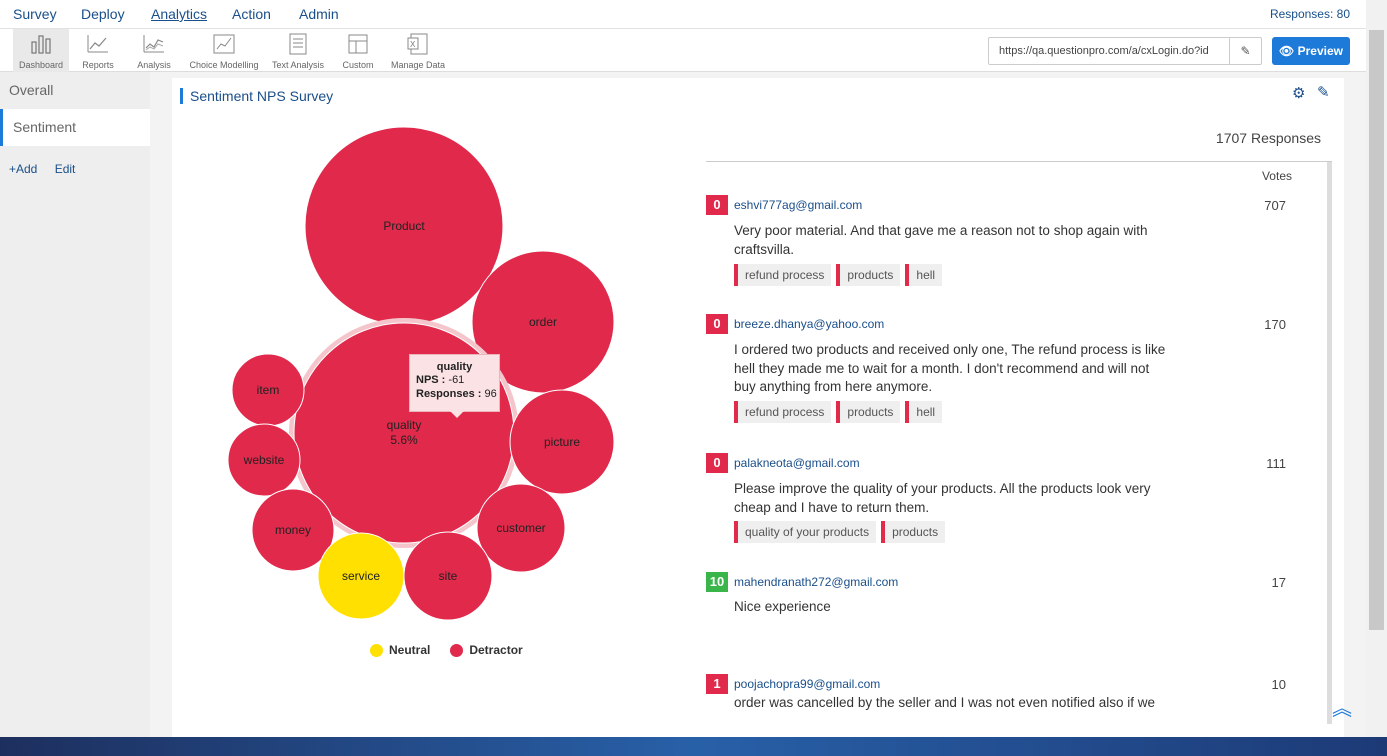  I want to click on tag-list: quality of your products products, so click(842, 532).